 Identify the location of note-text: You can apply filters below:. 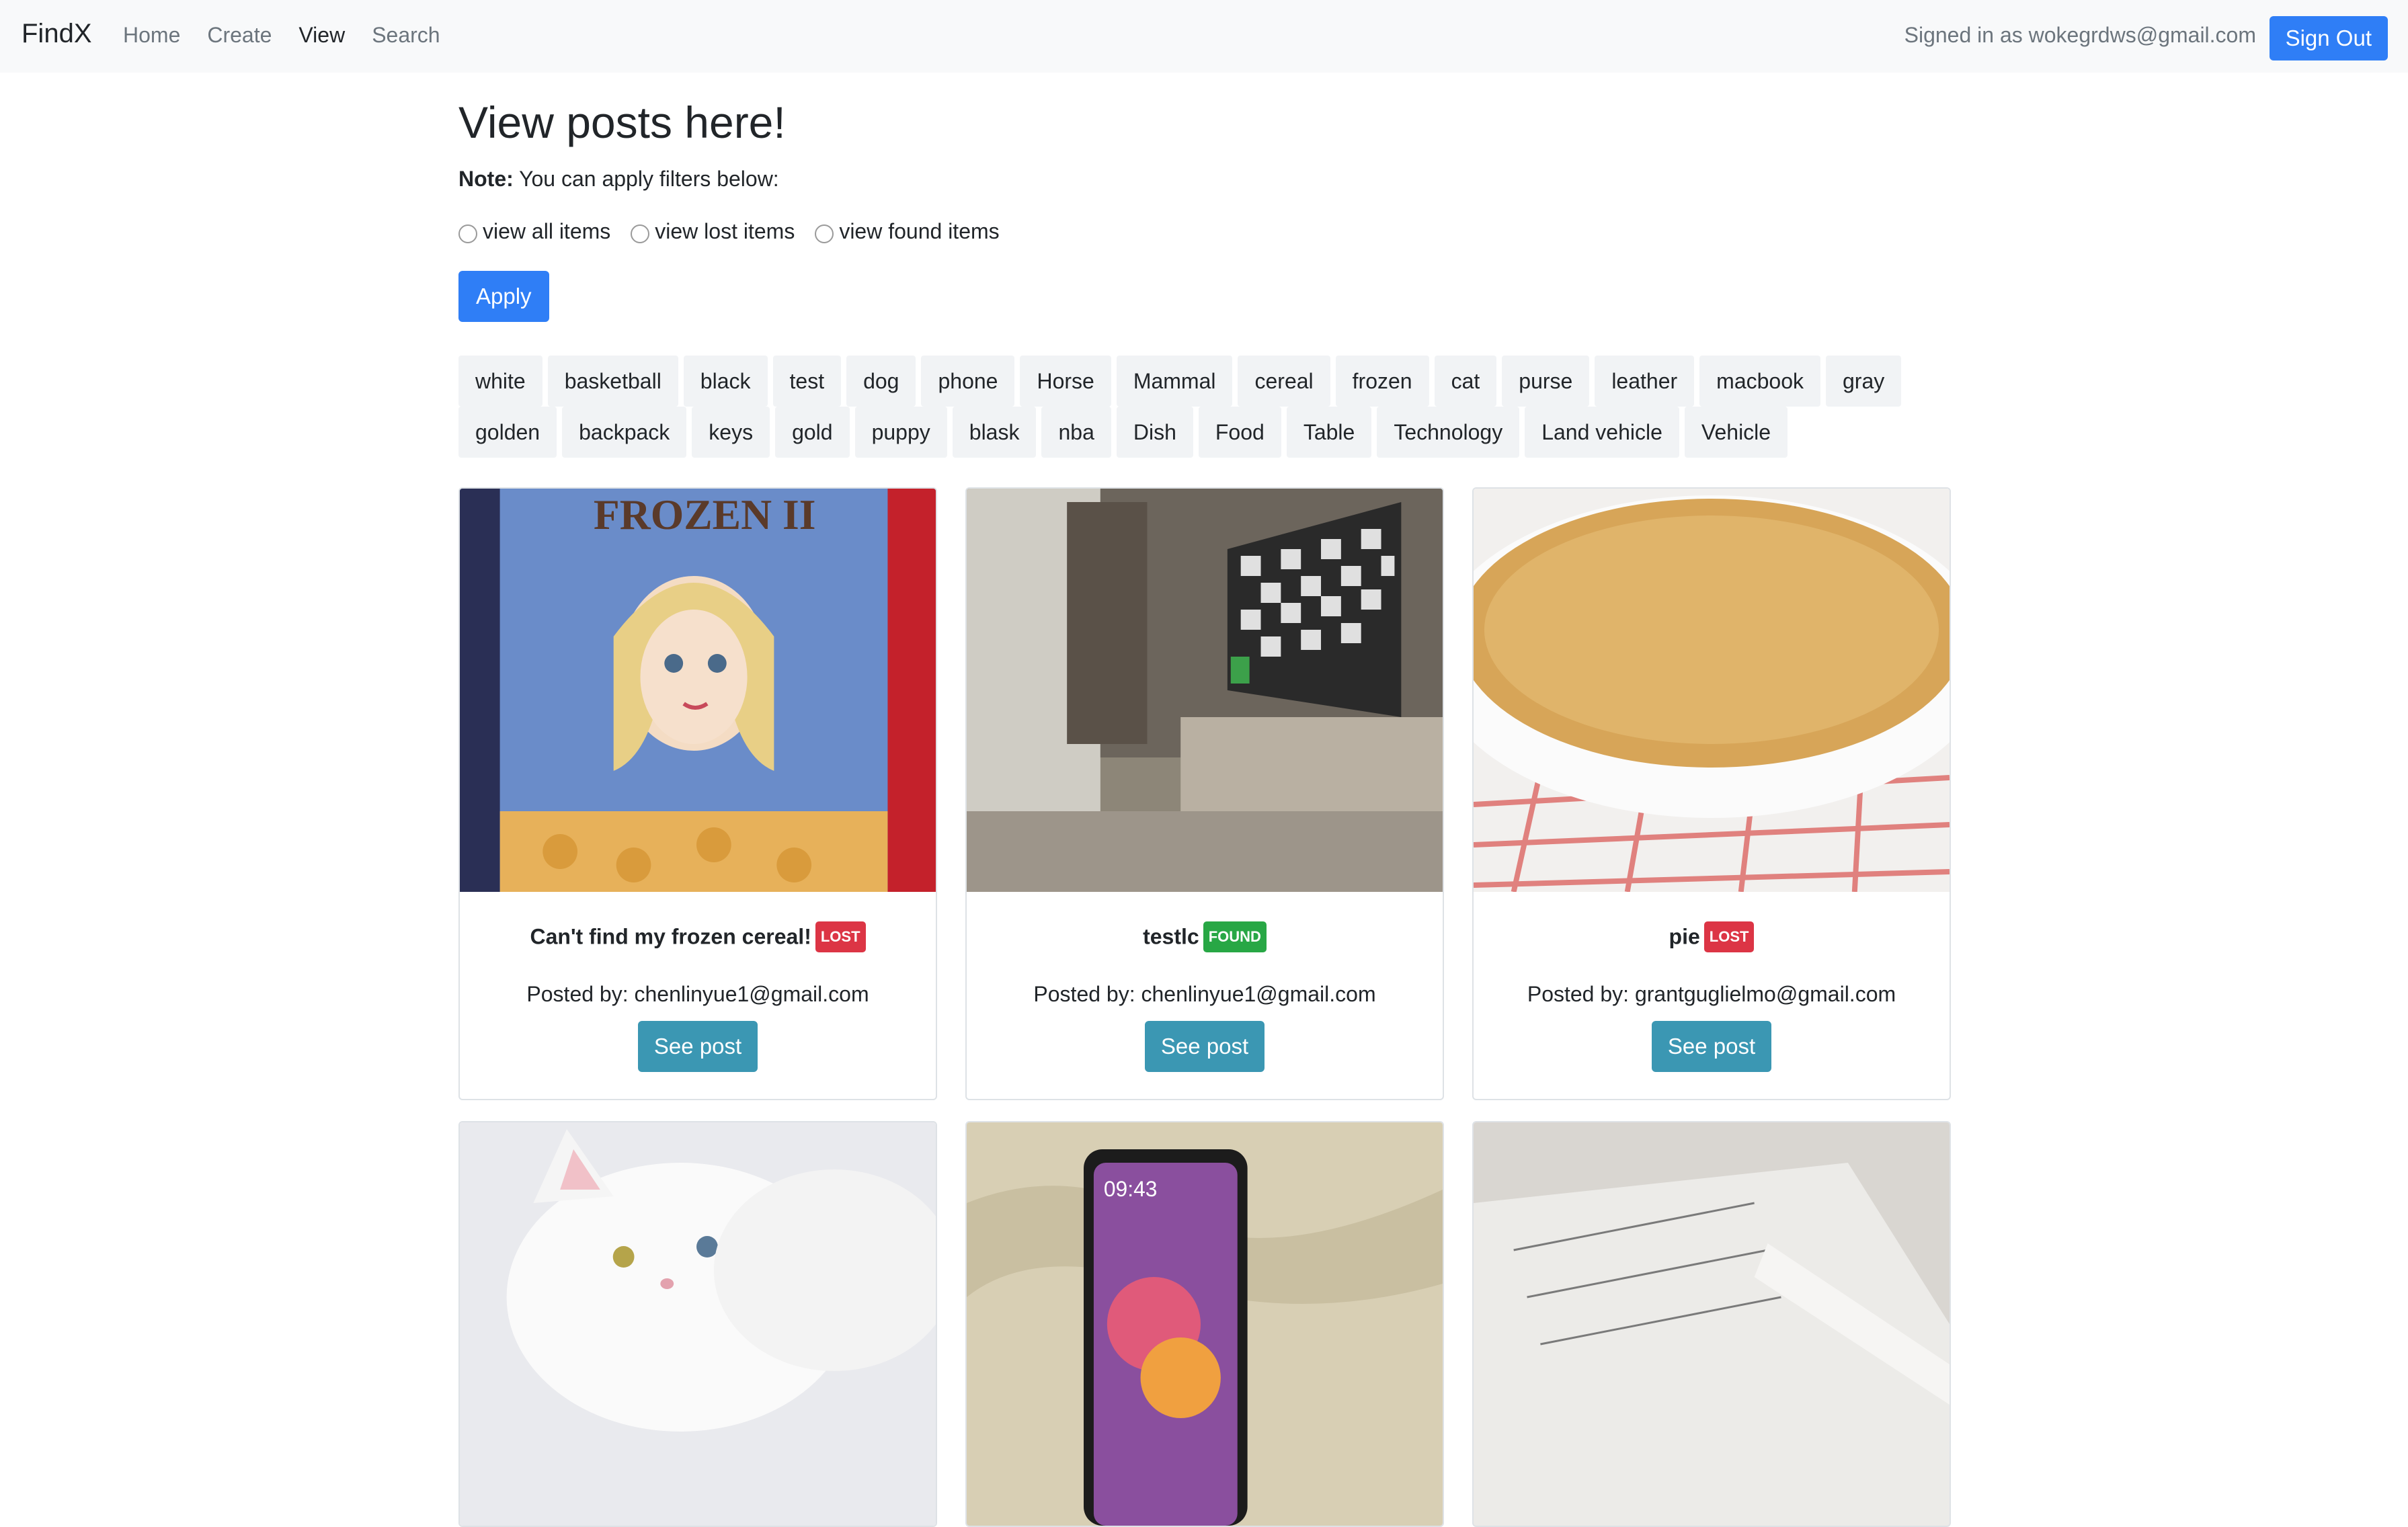
(646, 179).